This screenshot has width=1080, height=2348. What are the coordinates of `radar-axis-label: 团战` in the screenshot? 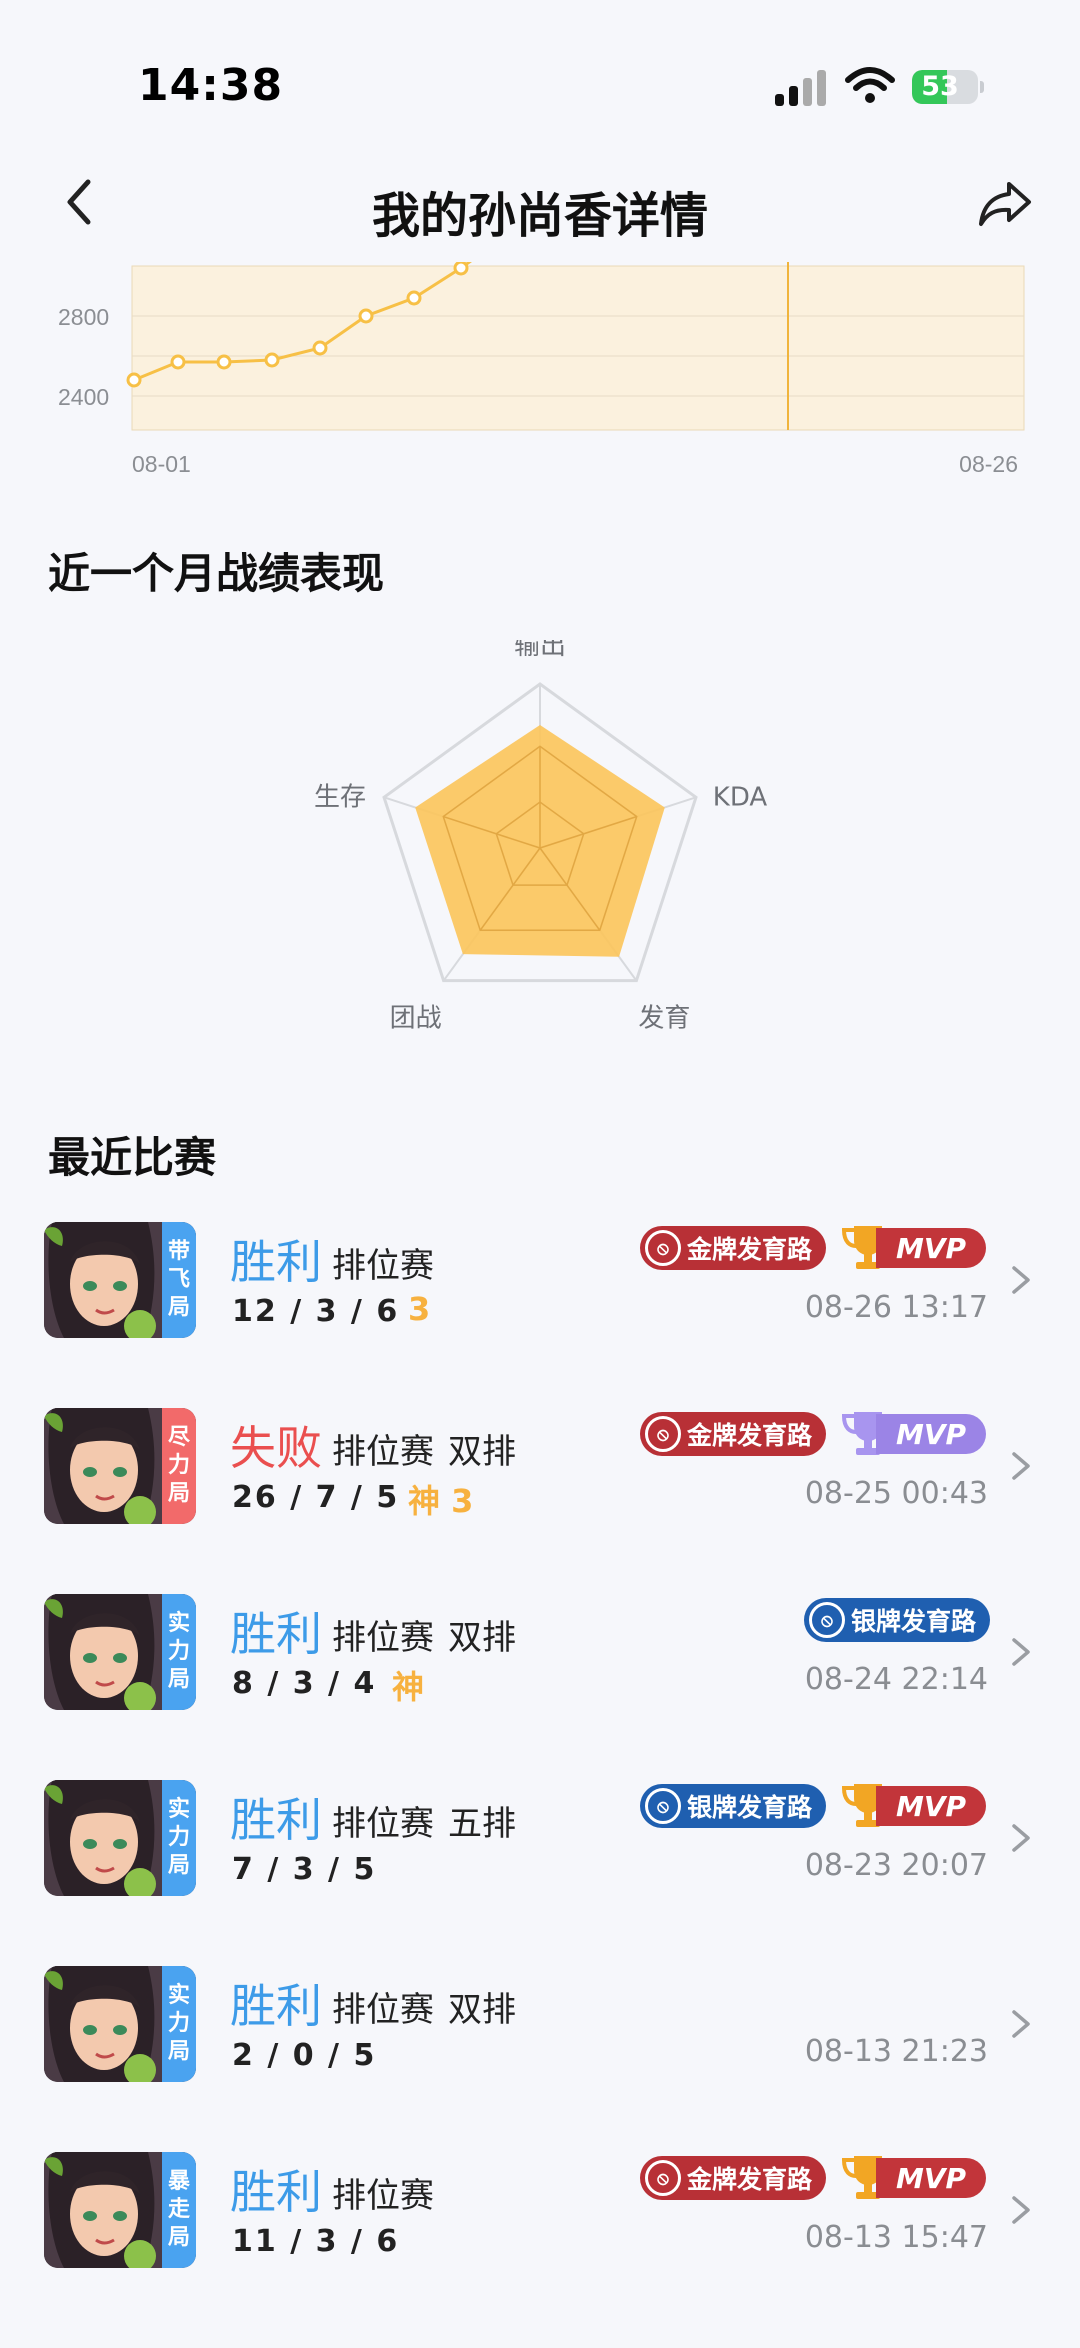 It's located at (416, 1019).